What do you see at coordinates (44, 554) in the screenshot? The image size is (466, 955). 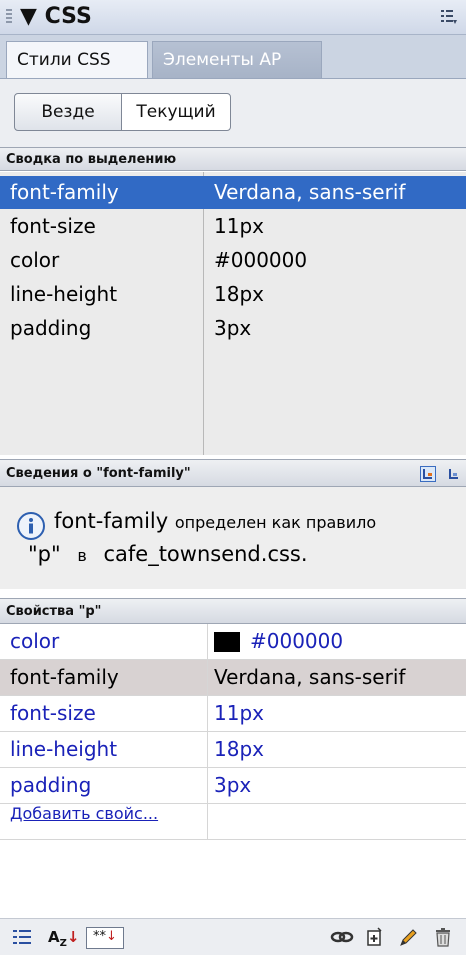 I see `info-rule-name: "p"` at bounding box center [44, 554].